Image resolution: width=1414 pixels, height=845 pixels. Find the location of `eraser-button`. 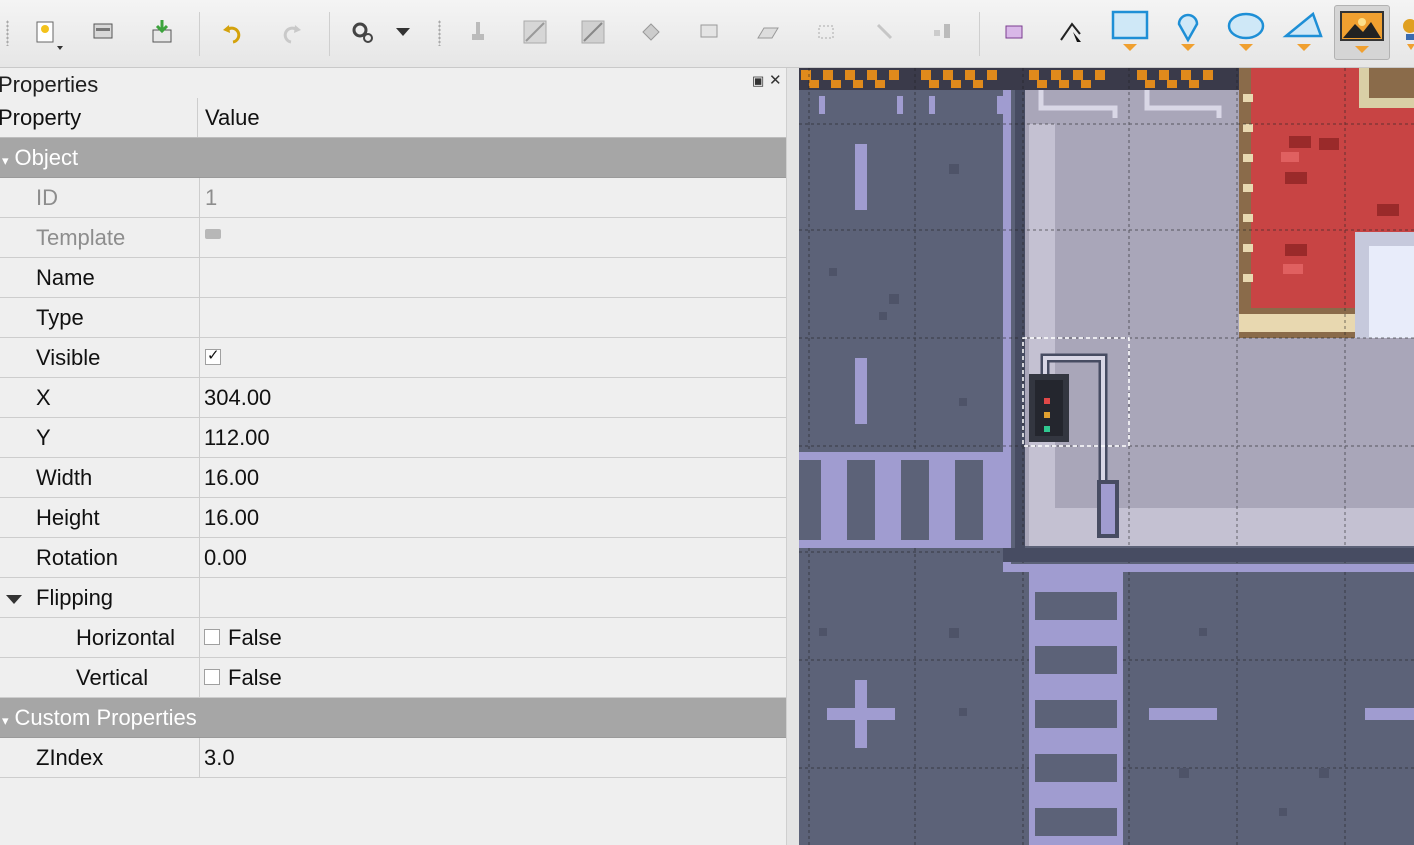

eraser-button is located at coordinates (767, 33).